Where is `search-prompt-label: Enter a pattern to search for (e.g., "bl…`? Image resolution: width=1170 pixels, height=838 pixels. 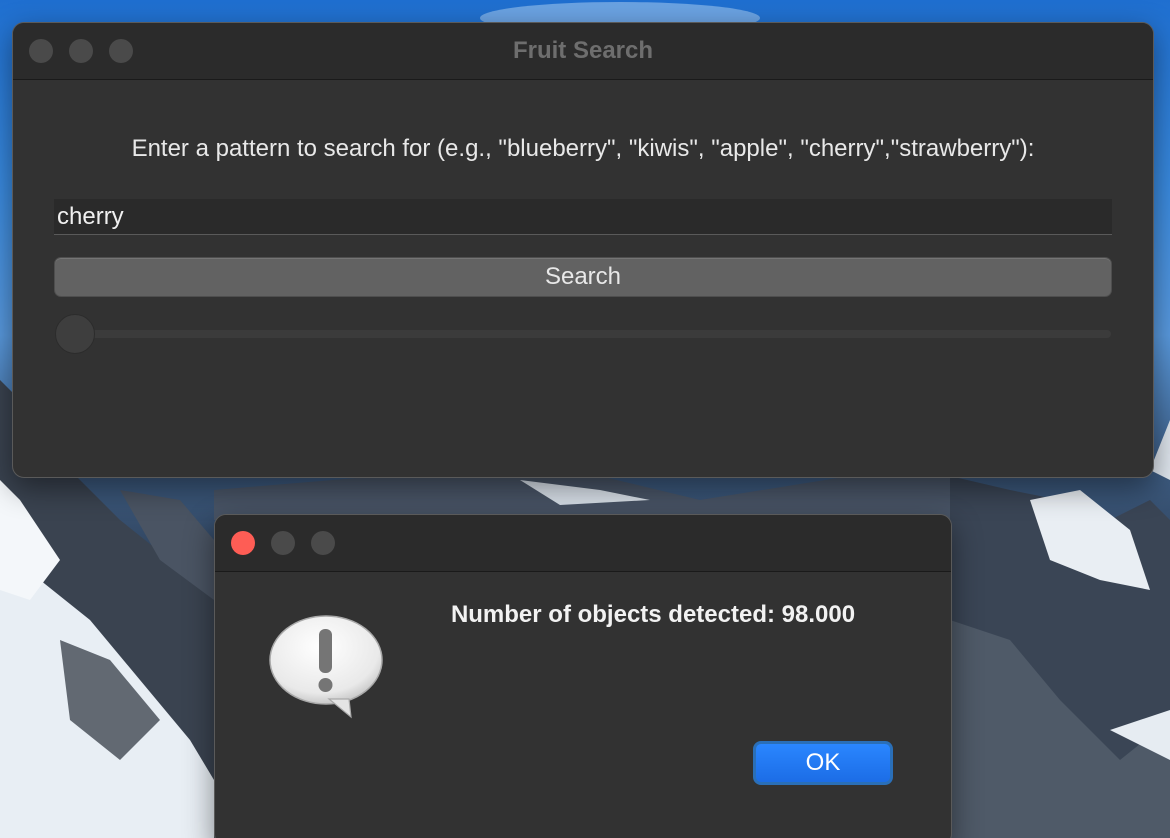
search-prompt-label: Enter a pattern to search for (e.g., "bl… is located at coordinates (583, 148).